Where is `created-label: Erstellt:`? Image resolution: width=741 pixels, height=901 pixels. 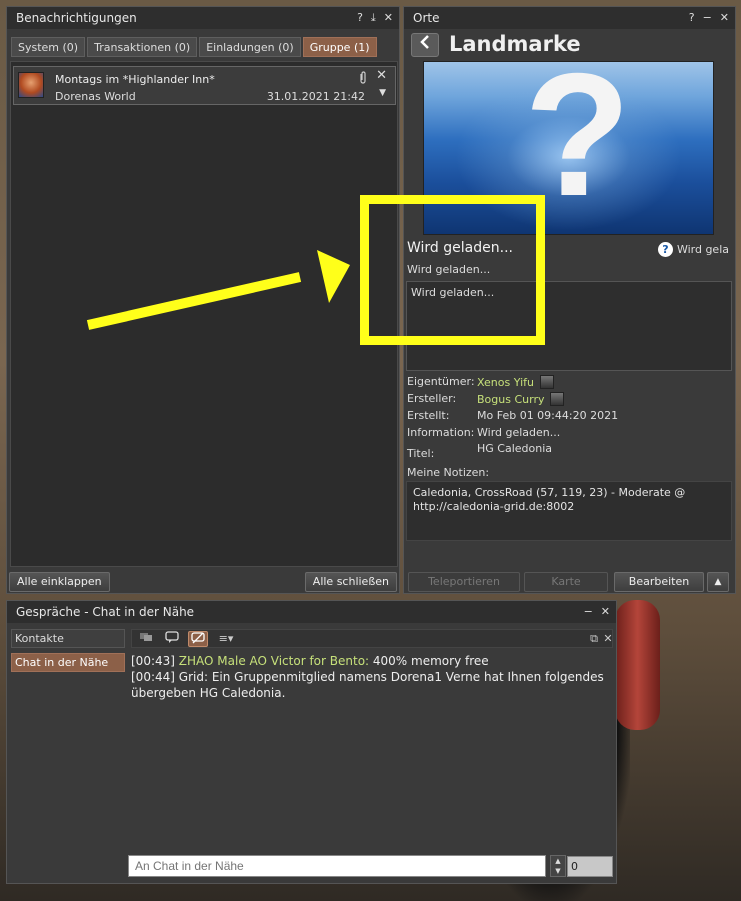 created-label: Erstellt: is located at coordinates (428, 415).